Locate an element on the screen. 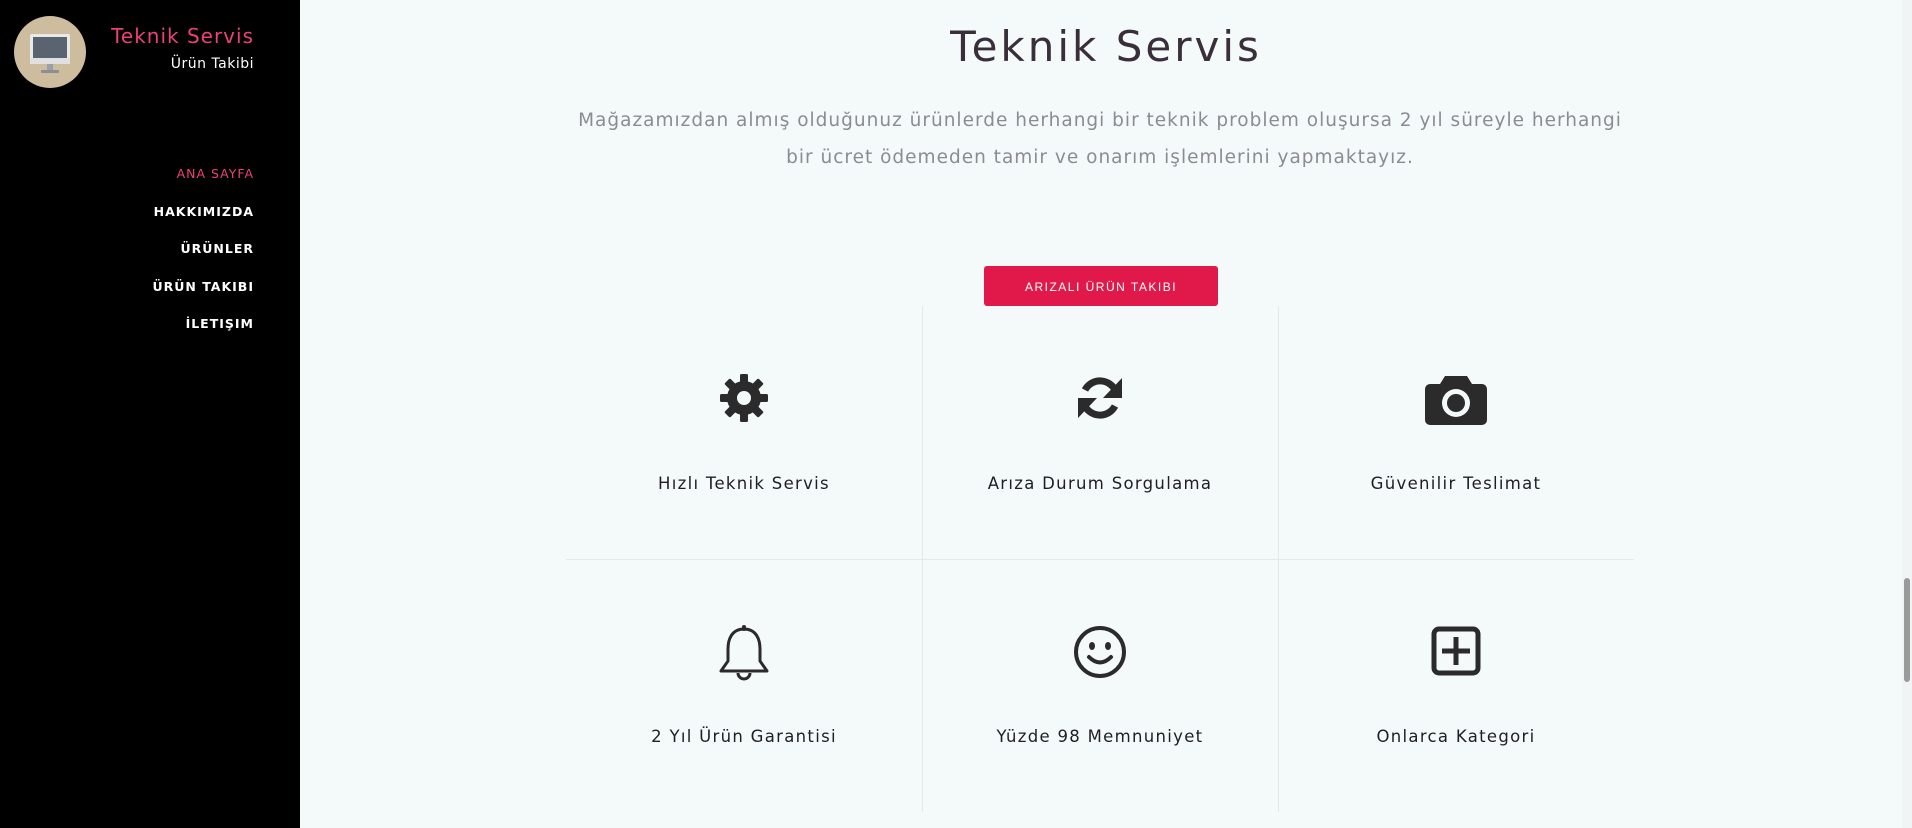 Image resolution: width=1912 pixels, height=828 pixels. bell-icon is located at coordinates (744, 653).